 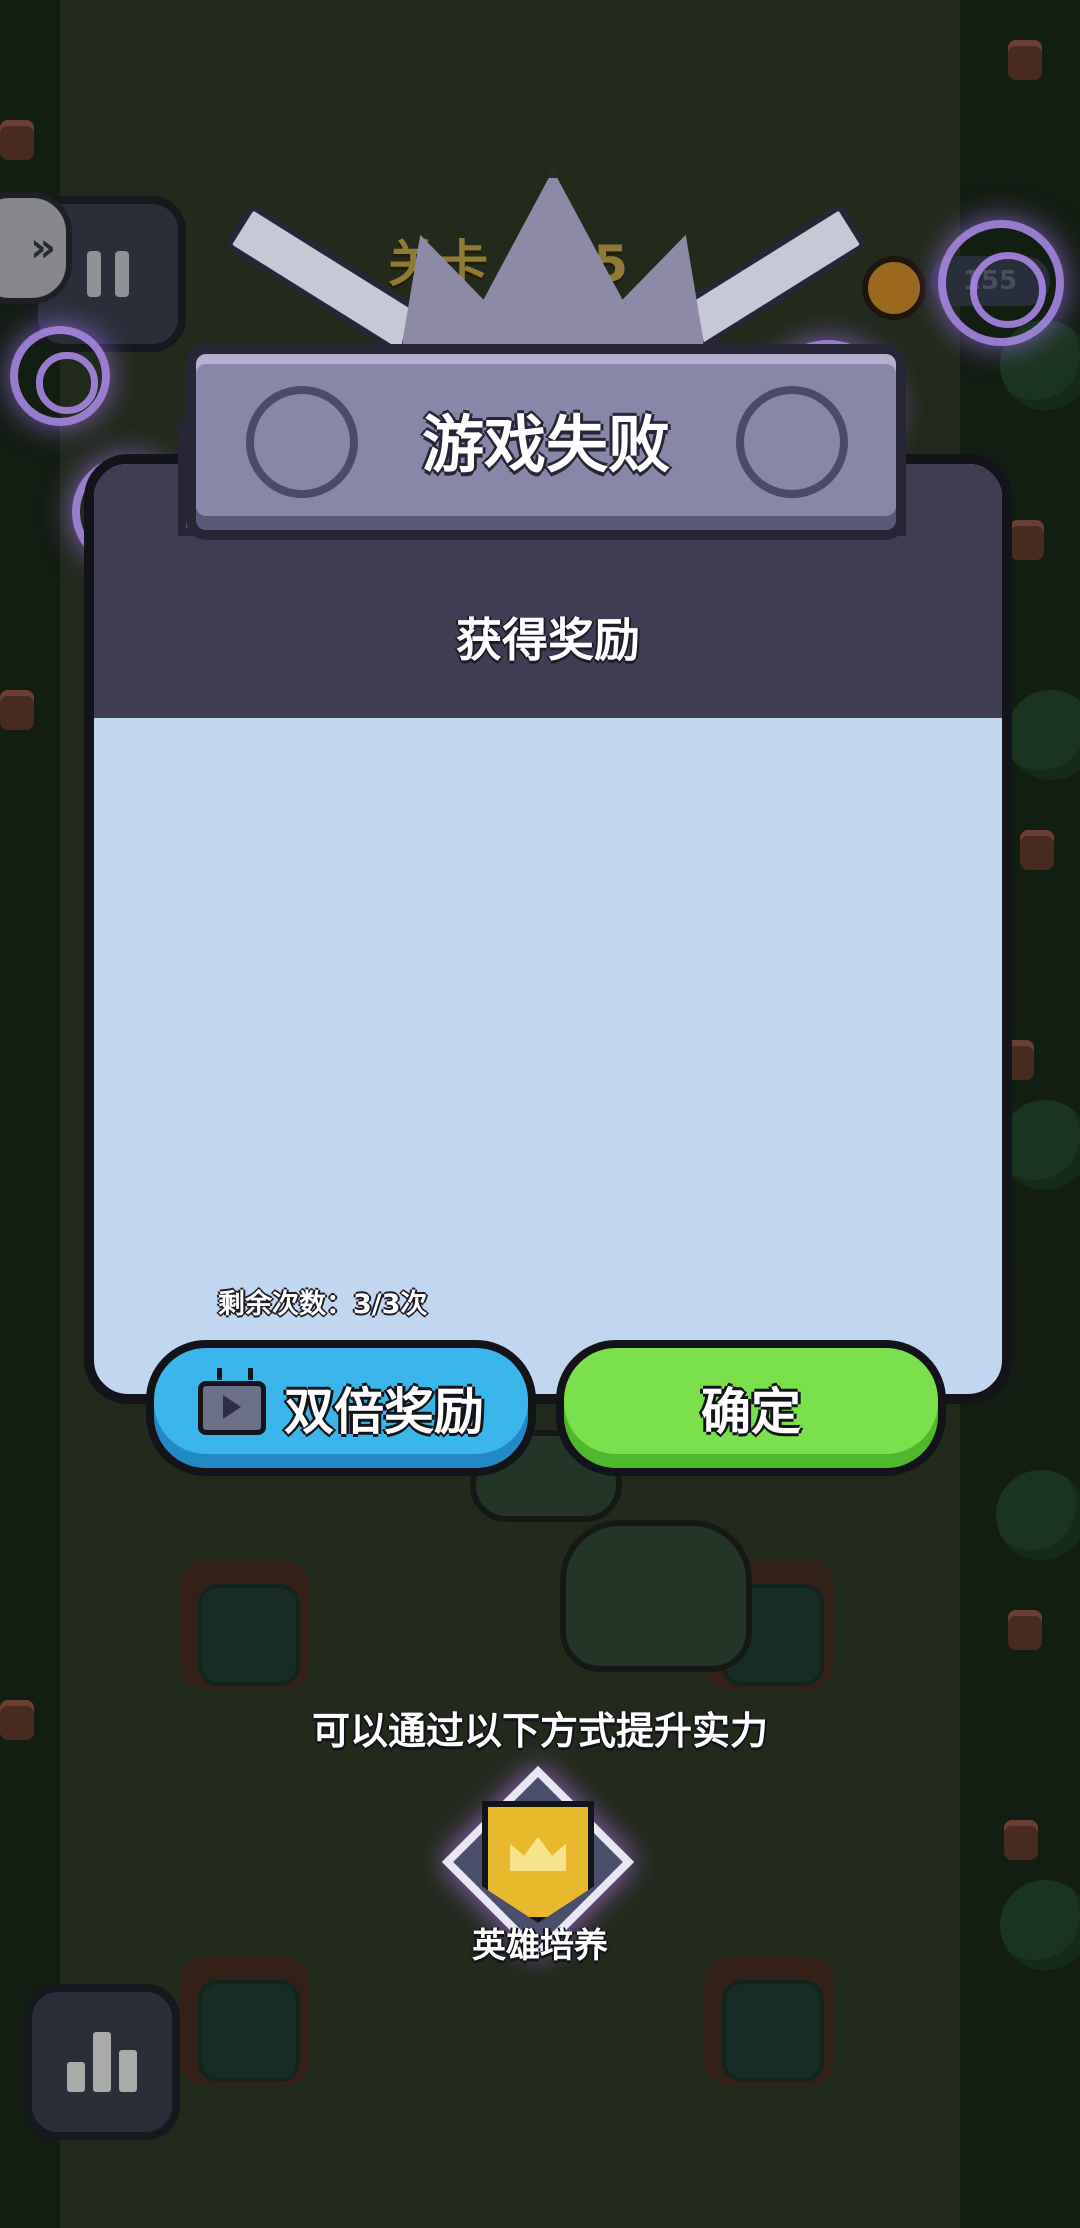 I want to click on title-banner: 游戏失败, so click(x=546, y=442).